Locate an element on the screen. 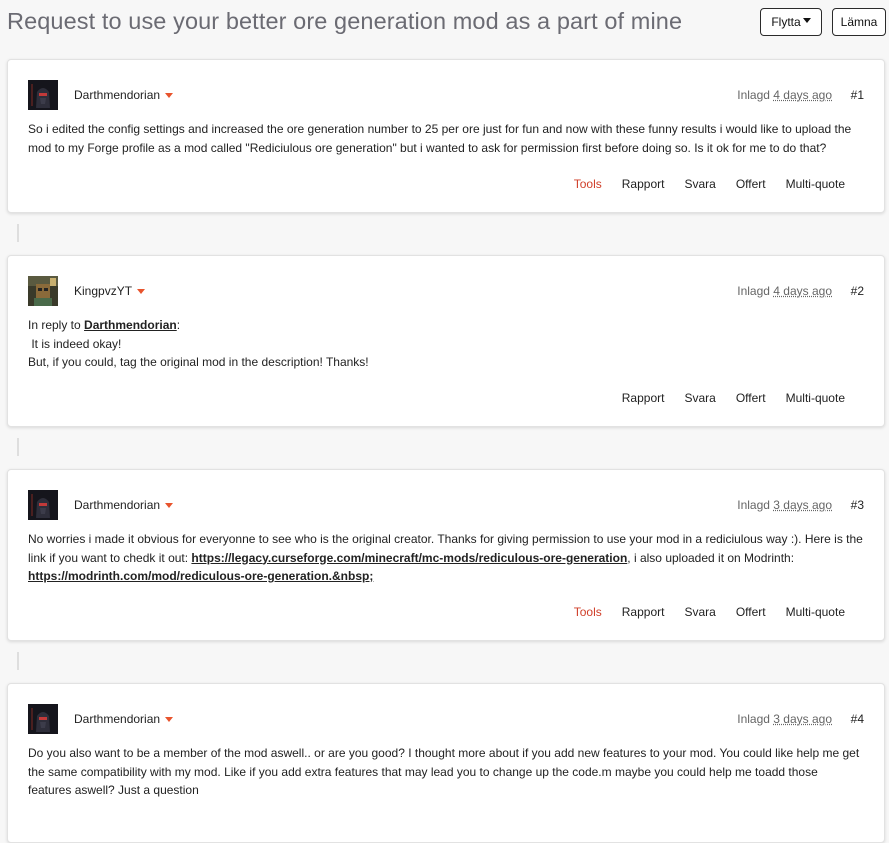  body-text: , i also uploaded it on Modrinth: is located at coordinates (711, 557).